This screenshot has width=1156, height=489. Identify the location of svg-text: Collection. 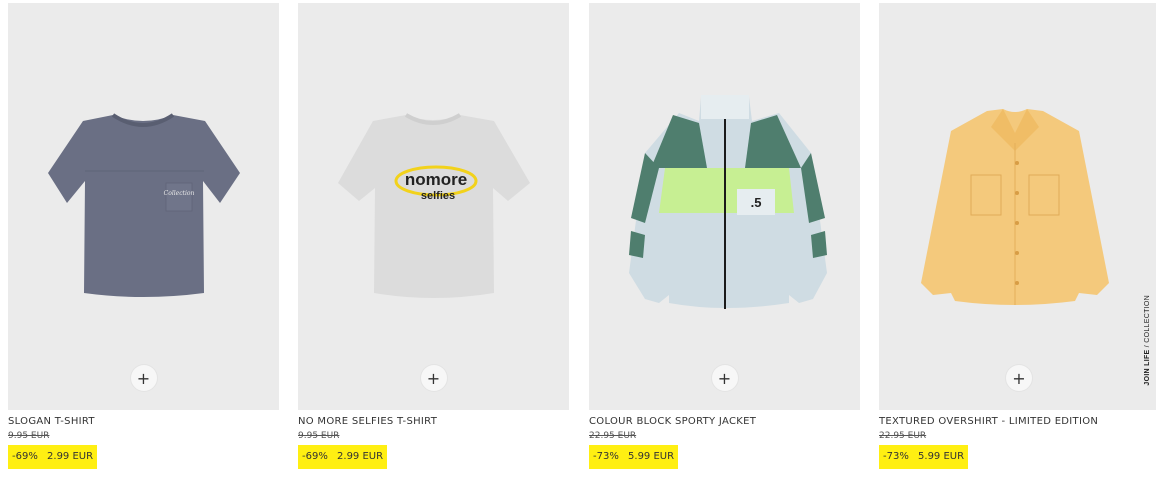
(179, 193).